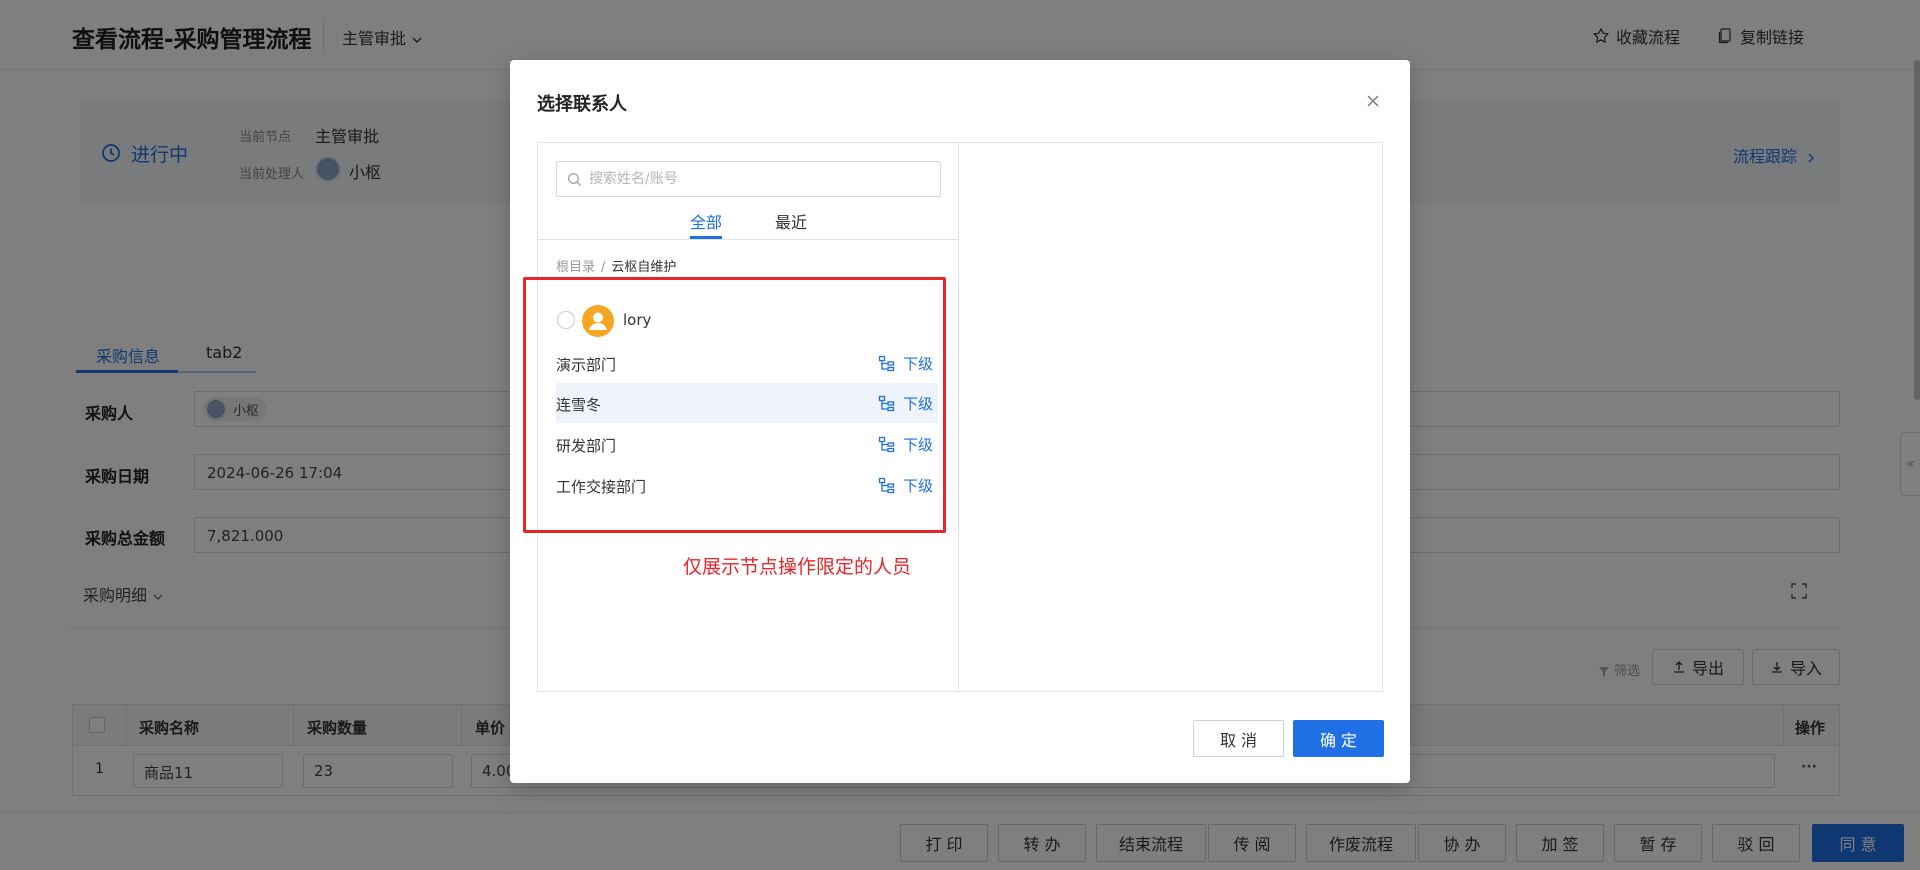  I want to click on tab-recent: 最近, so click(791, 221).